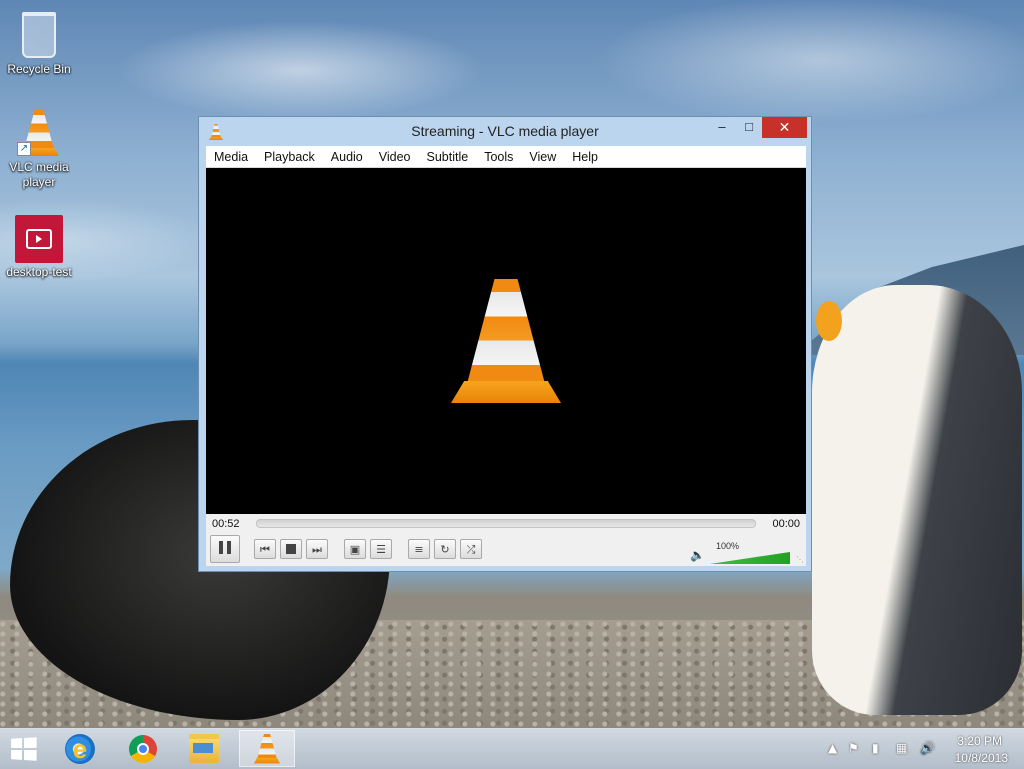  What do you see at coordinates (24, 149) in the screenshot?
I see `shortcut-arrow-icon: ↗` at bounding box center [24, 149].